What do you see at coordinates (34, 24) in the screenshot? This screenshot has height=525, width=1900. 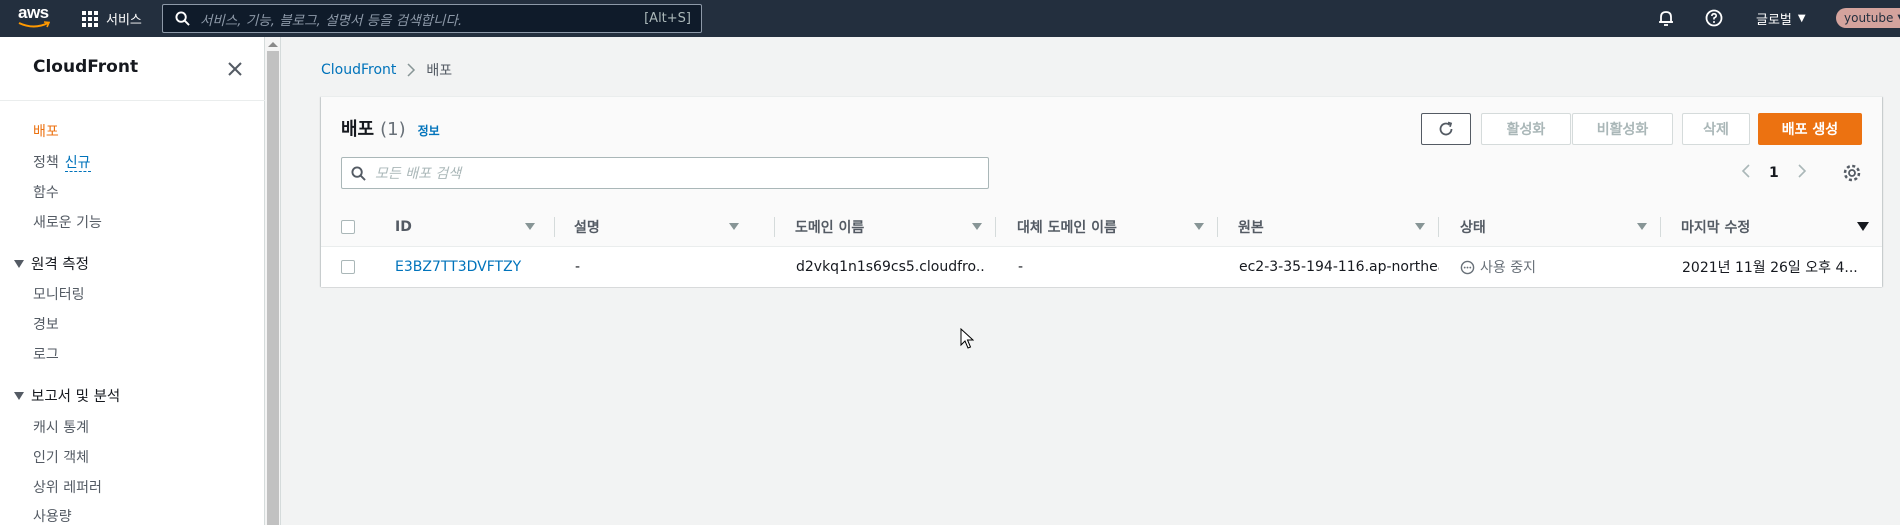 I see `aws-smile-icon` at bounding box center [34, 24].